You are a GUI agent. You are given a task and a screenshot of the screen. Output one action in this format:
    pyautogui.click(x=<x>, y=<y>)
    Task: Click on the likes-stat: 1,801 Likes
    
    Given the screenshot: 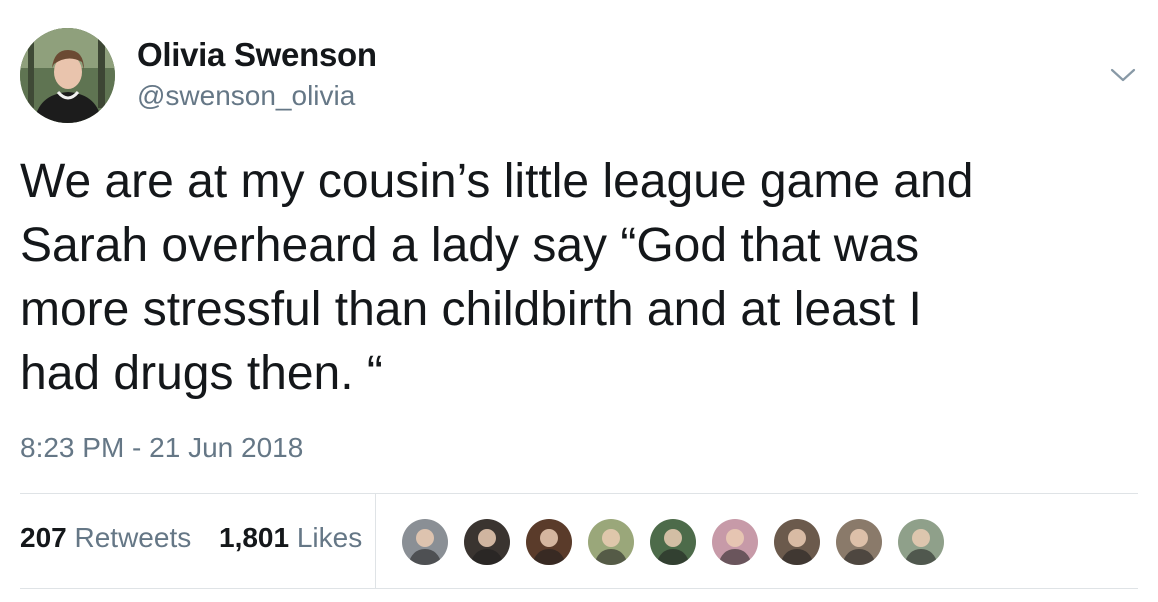 What is the action you would take?
    pyautogui.click(x=290, y=538)
    